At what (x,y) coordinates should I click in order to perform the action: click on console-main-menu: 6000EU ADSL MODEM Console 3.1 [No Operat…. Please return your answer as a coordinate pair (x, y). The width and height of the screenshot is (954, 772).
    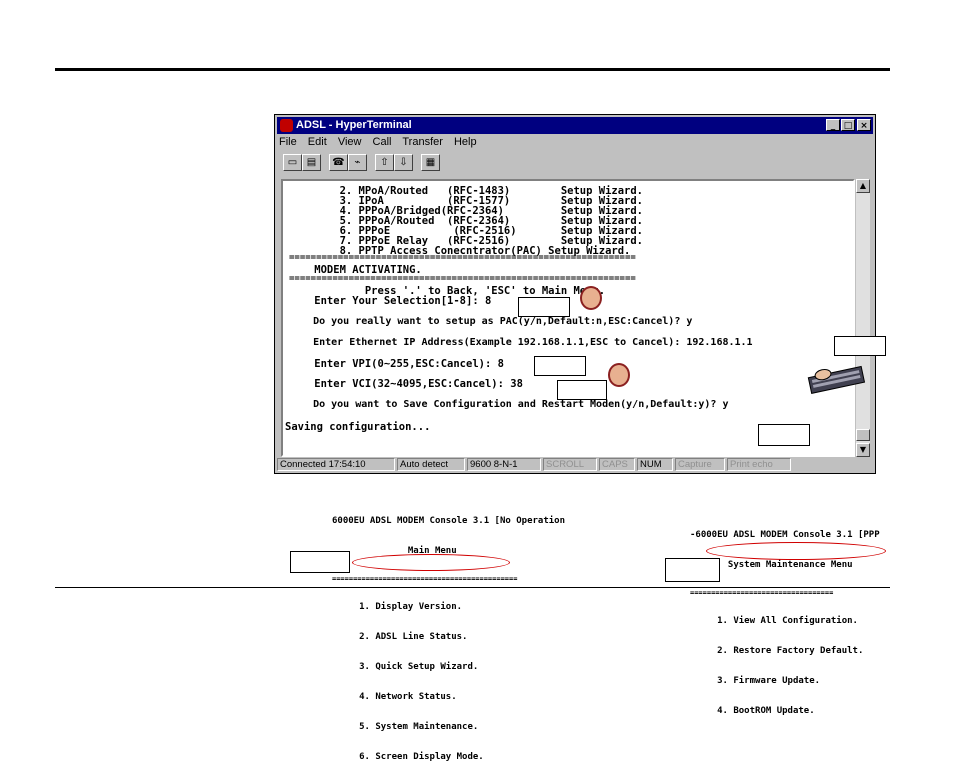
    Looking at the image, I should click on (448, 634).